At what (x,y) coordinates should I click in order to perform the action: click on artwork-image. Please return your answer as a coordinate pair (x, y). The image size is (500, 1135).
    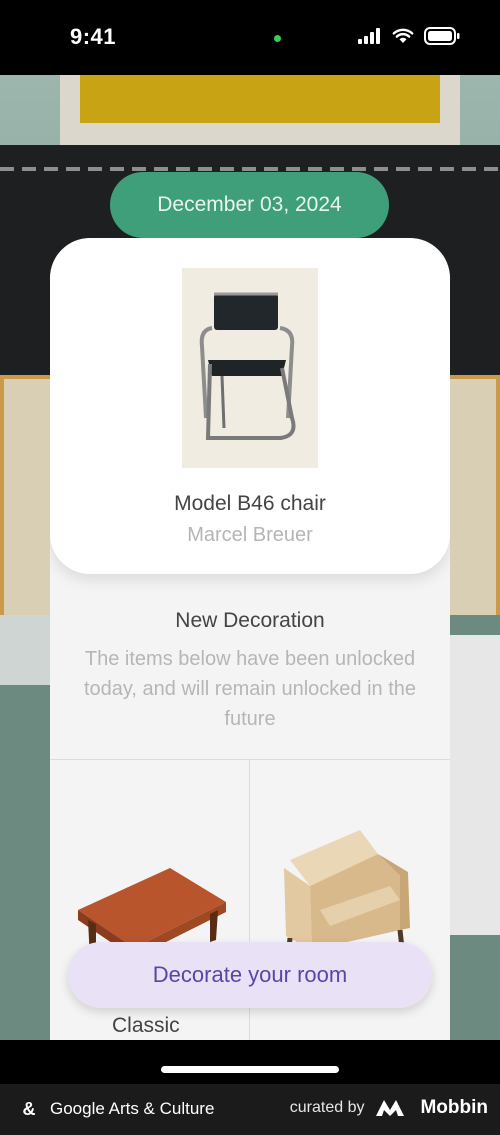
    Looking at the image, I should click on (250, 368).